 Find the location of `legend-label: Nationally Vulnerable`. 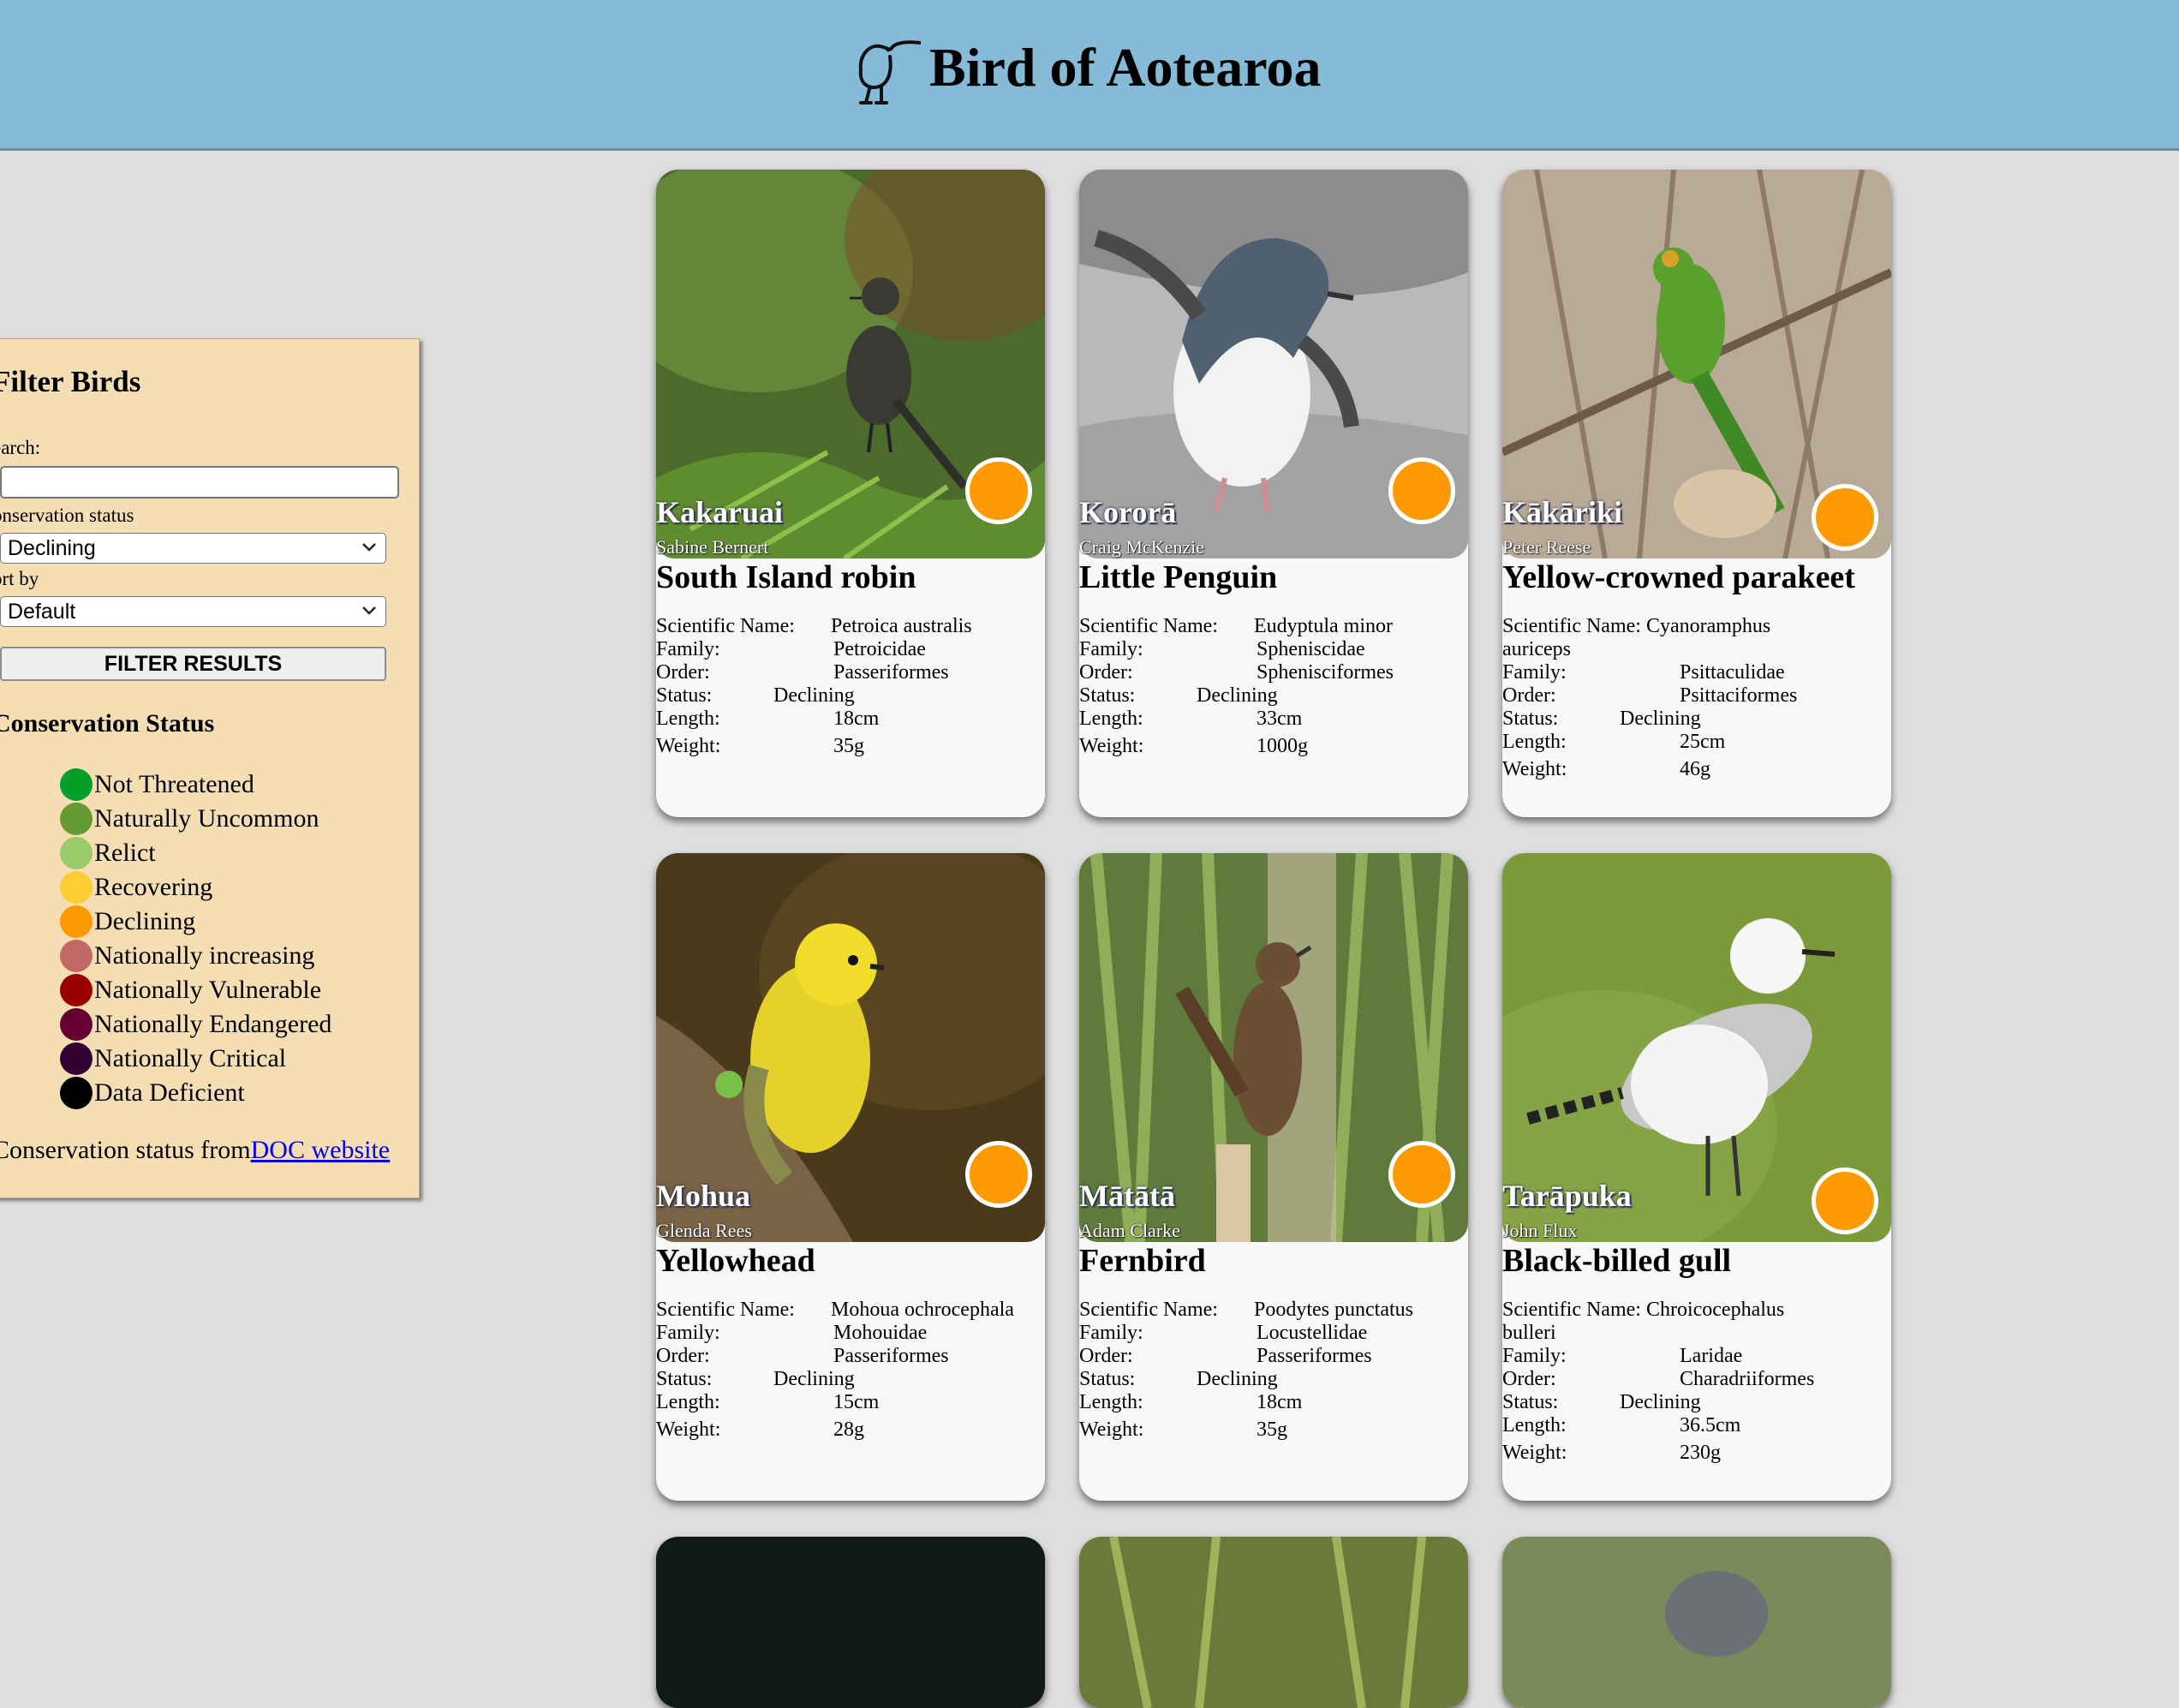

legend-label: Nationally Vulnerable is located at coordinates (208, 990).